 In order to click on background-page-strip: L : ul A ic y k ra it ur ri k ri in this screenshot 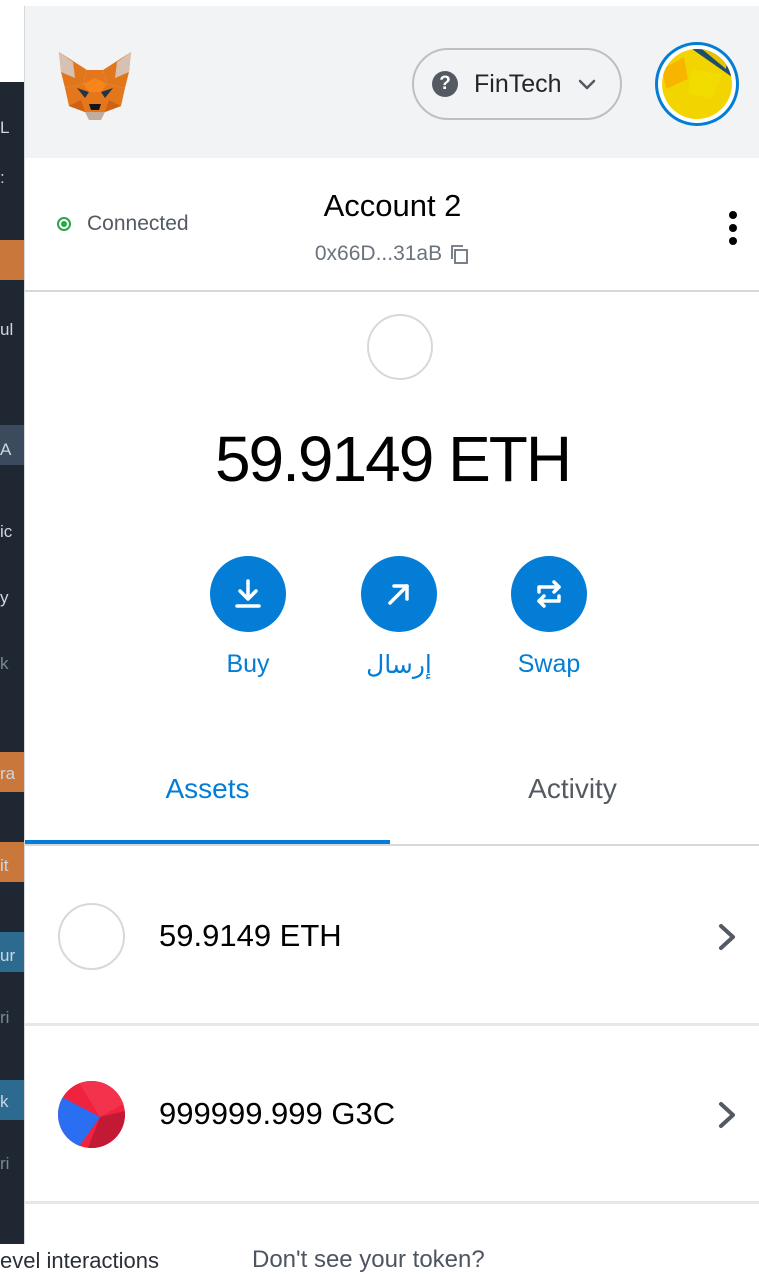, I will do `click(12, 637)`.